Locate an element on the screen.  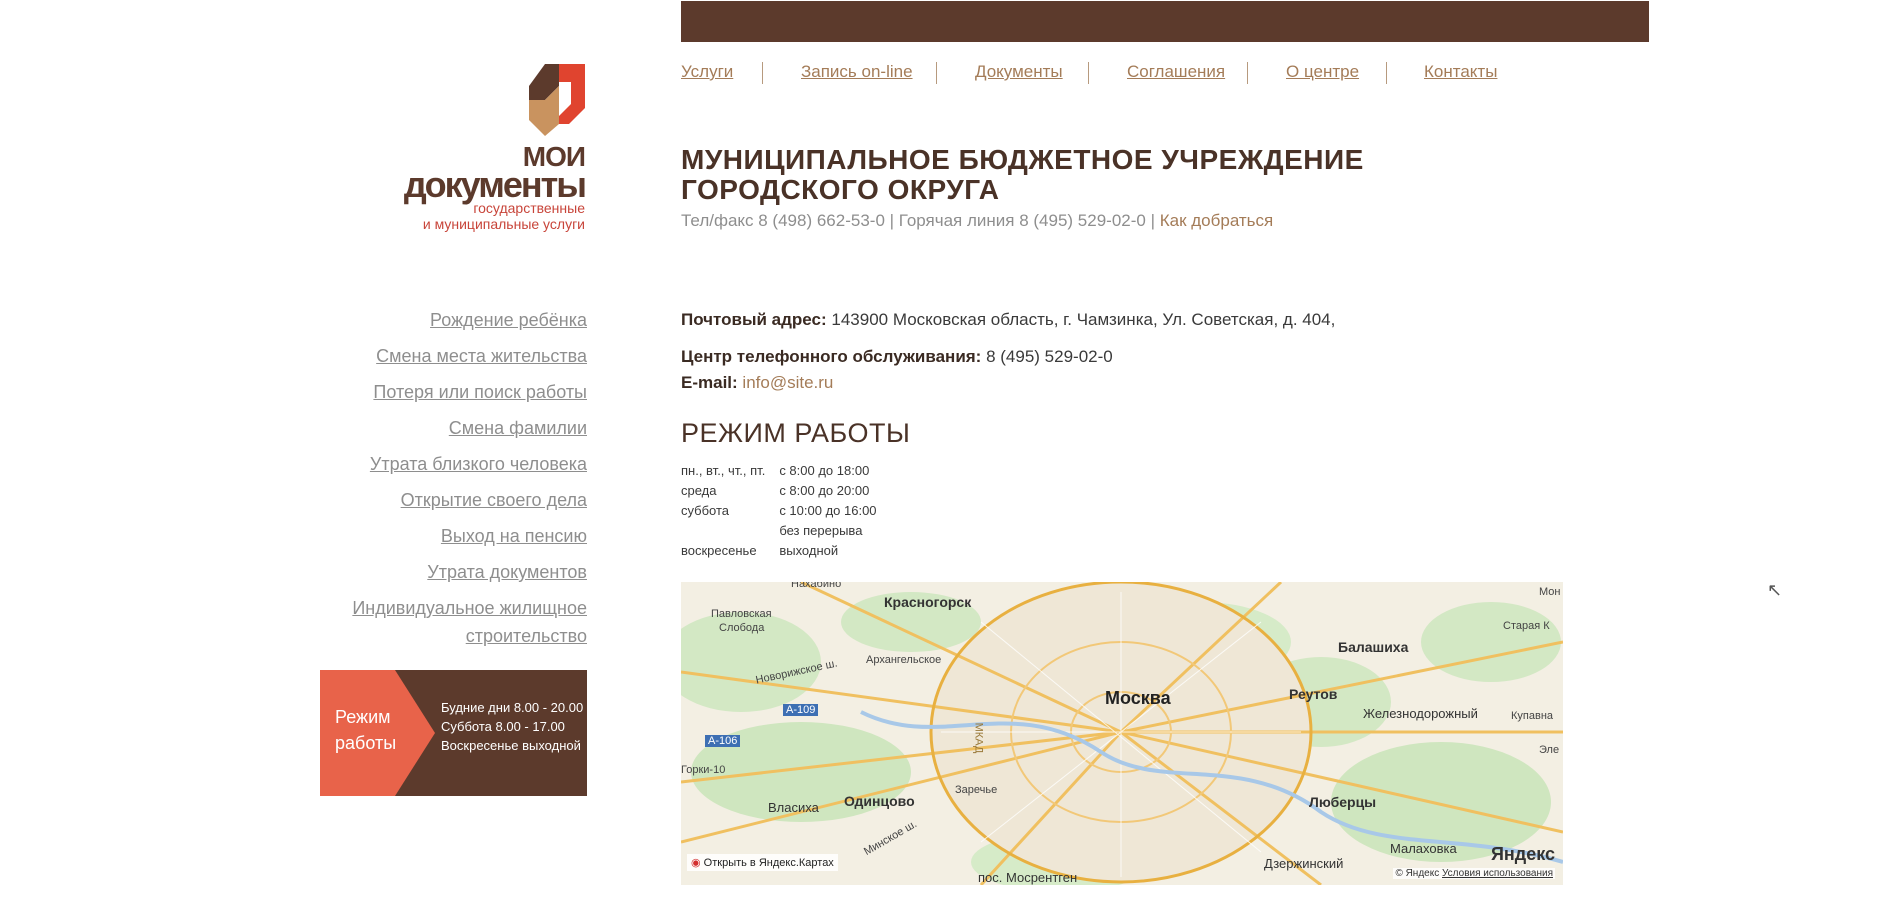
schedule-heading: РЕЖИМ РАБОТЫ is located at coordinates (796, 433).